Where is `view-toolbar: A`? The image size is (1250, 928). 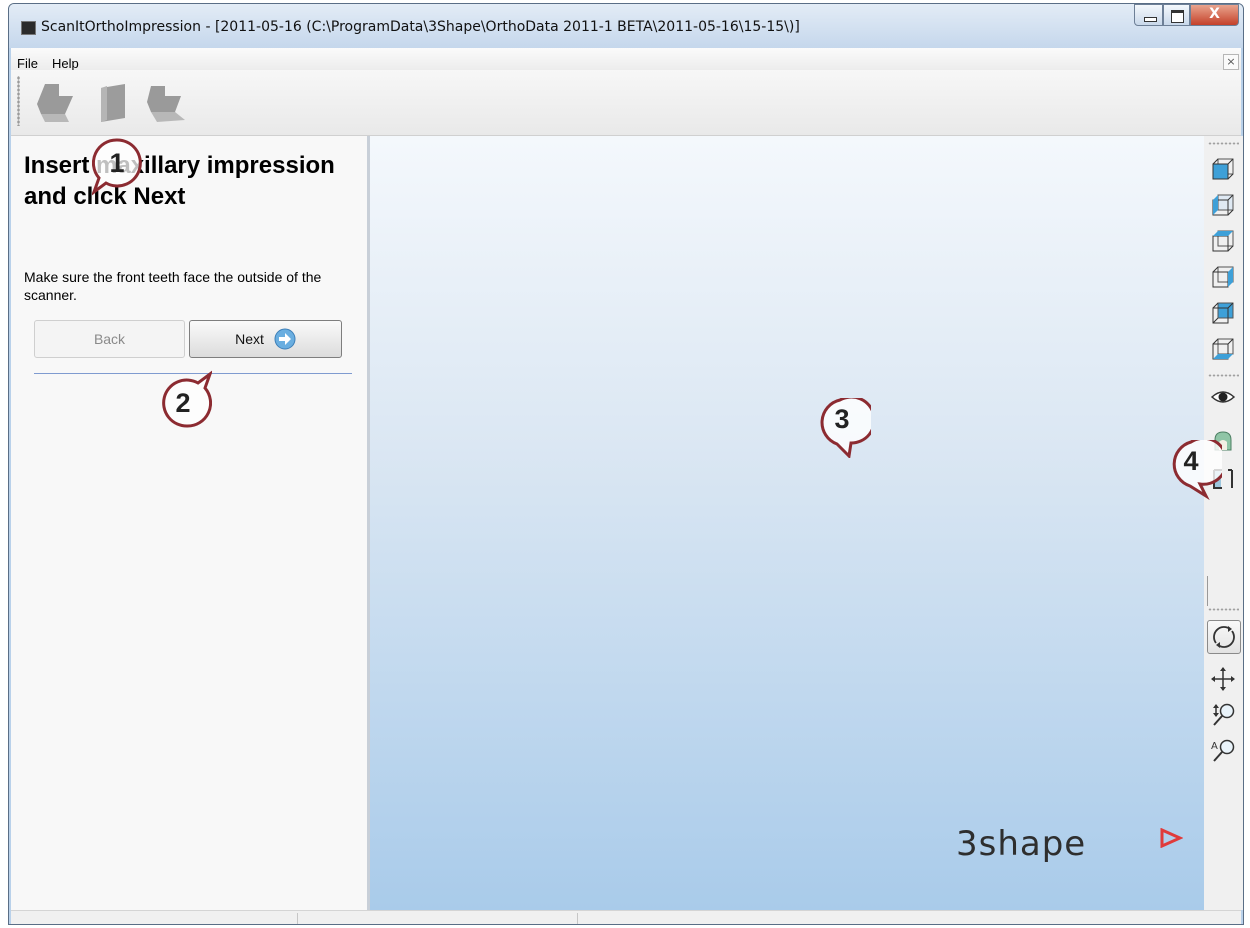 view-toolbar: A is located at coordinates (1223, 523).